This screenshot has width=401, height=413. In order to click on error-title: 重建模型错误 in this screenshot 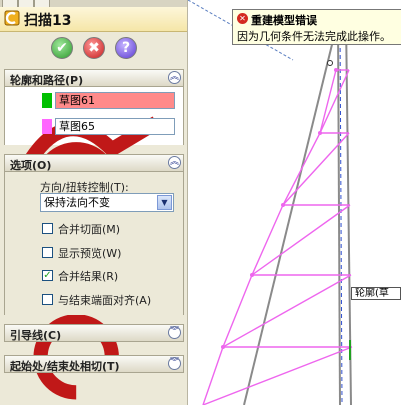, I will do `click(284, 20)`.